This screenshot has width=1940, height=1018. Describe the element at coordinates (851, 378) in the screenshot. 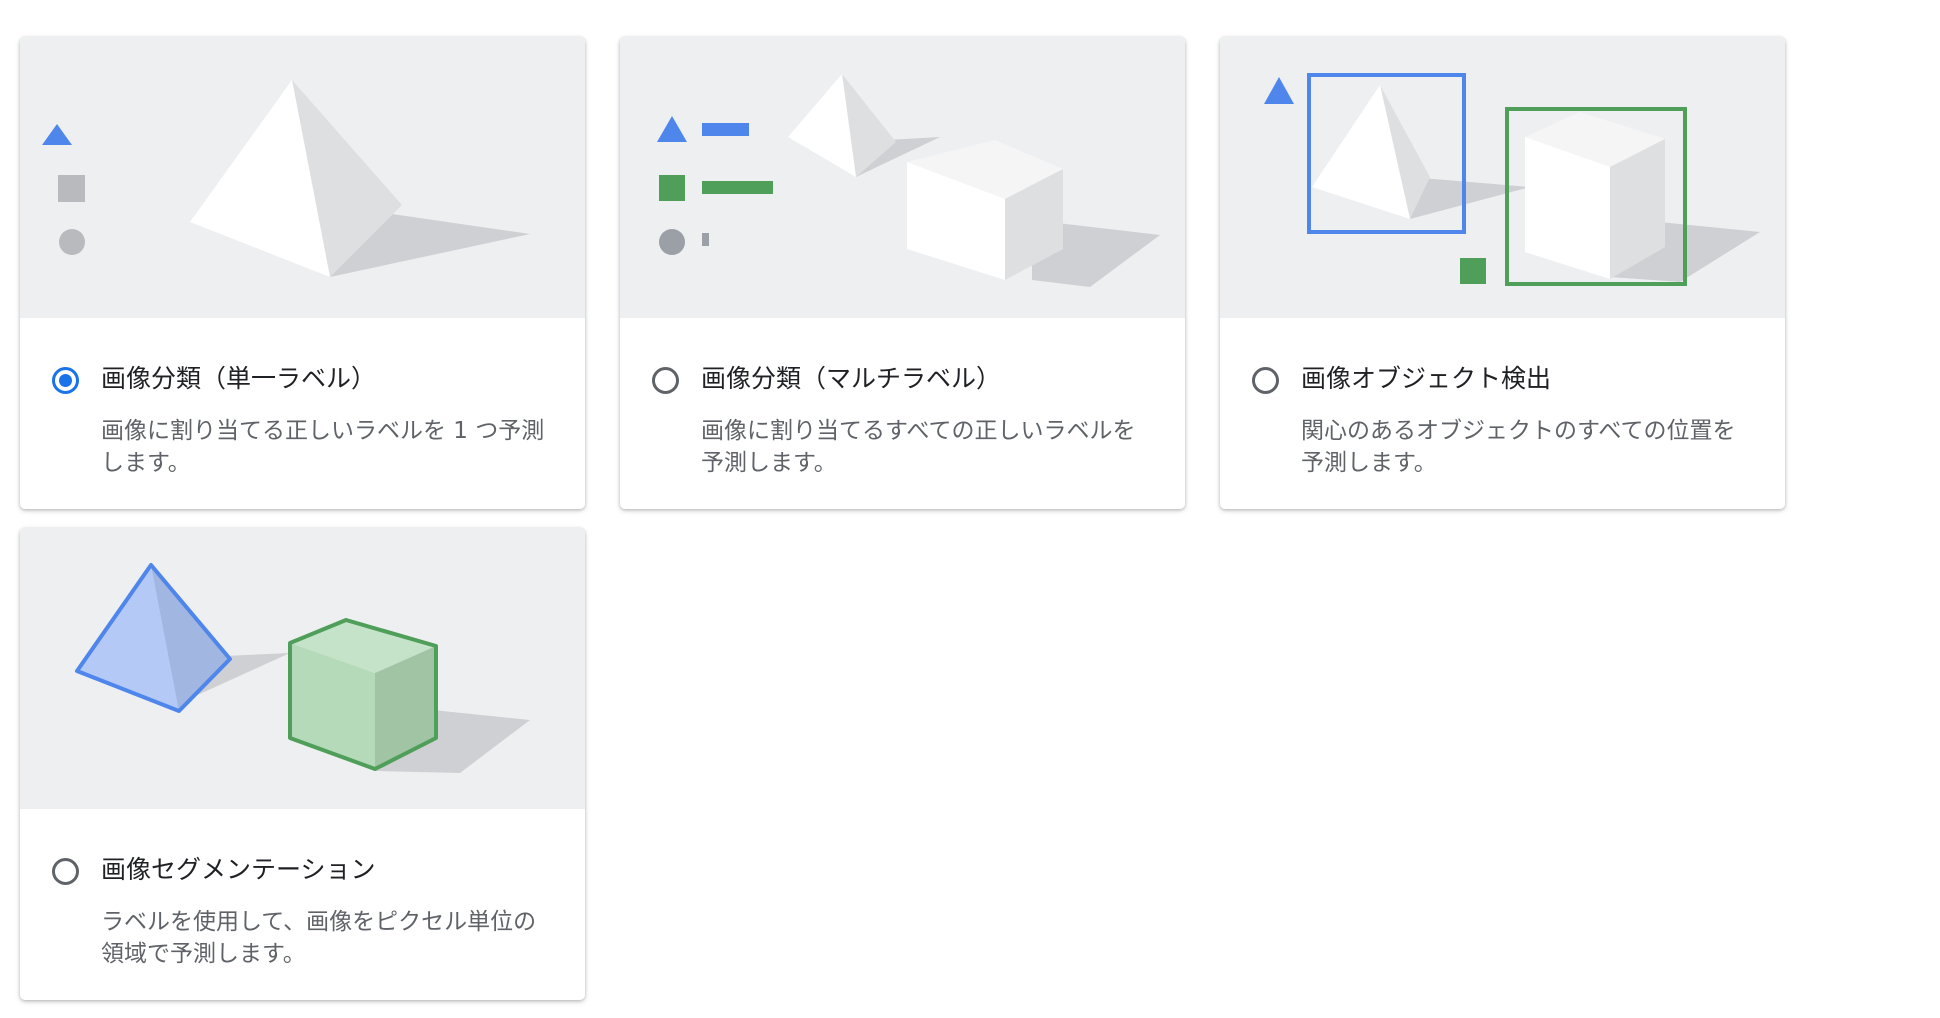

I see `option-title: 画像分類（マルチラベル）` at that location.